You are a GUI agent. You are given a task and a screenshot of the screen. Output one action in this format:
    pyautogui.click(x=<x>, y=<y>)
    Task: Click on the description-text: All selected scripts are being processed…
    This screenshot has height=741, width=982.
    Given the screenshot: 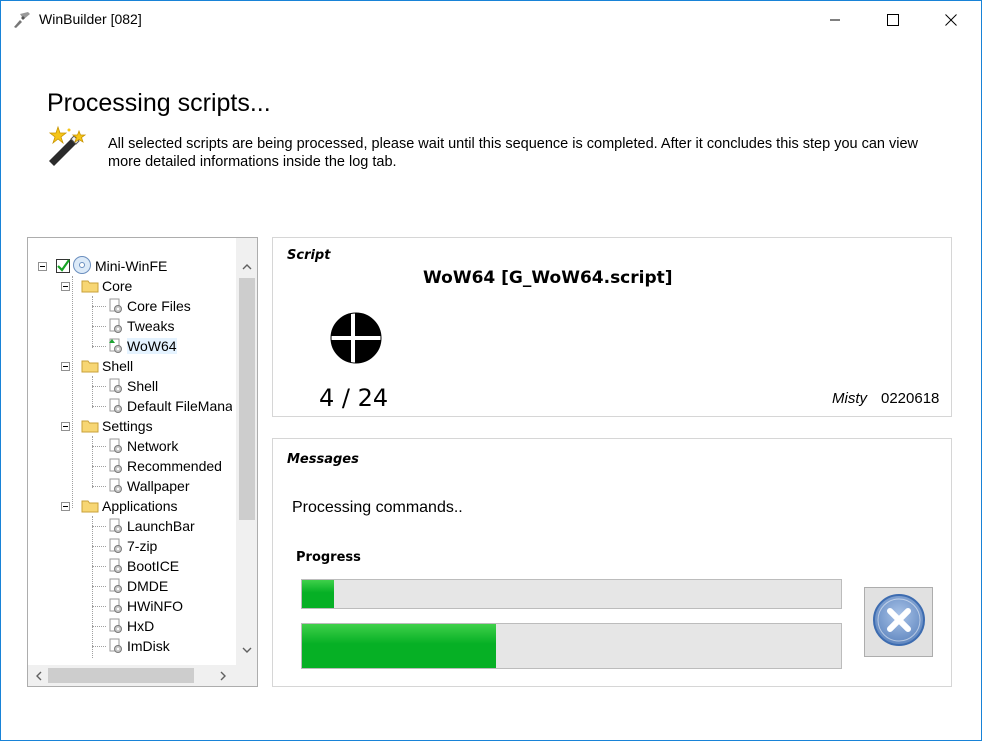 What is the action you would take?
    pyautogui.click(x=513, y=153)
    